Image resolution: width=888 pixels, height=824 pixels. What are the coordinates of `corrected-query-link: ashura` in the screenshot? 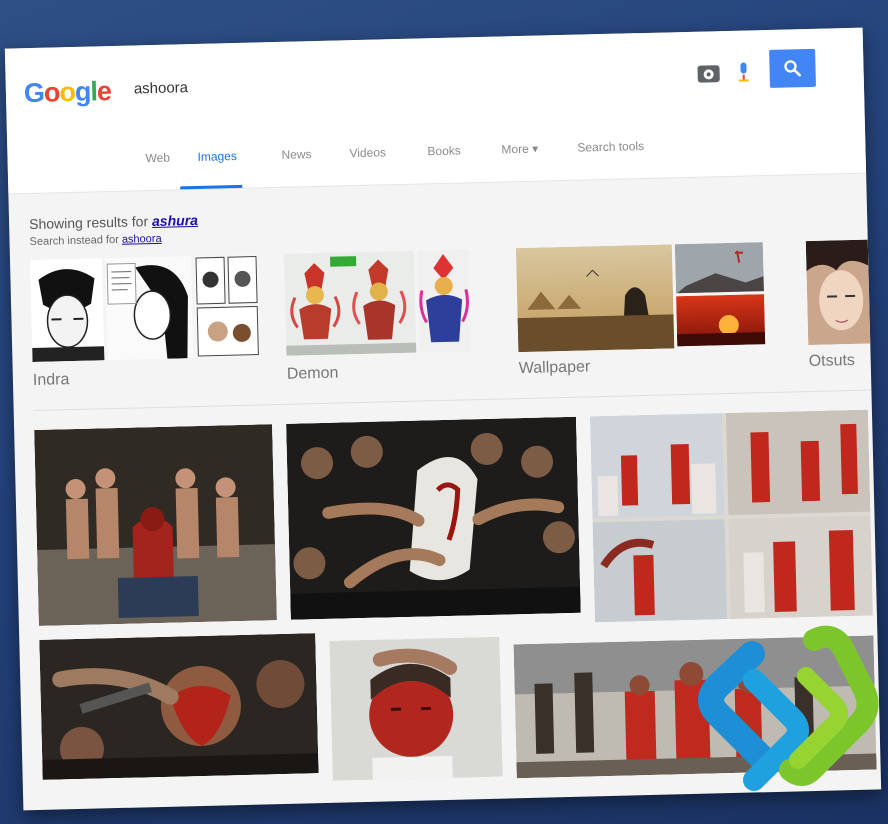 It's located at (175, 220).